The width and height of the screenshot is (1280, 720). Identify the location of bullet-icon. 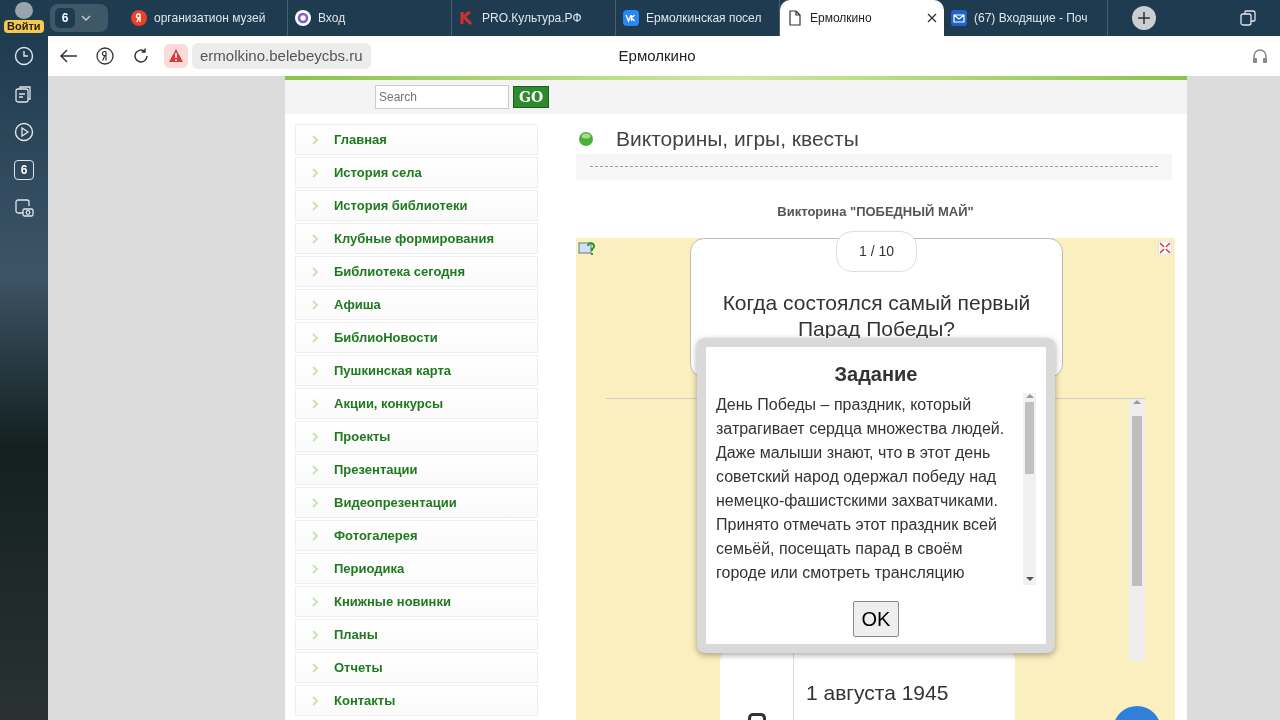
(586, 139).